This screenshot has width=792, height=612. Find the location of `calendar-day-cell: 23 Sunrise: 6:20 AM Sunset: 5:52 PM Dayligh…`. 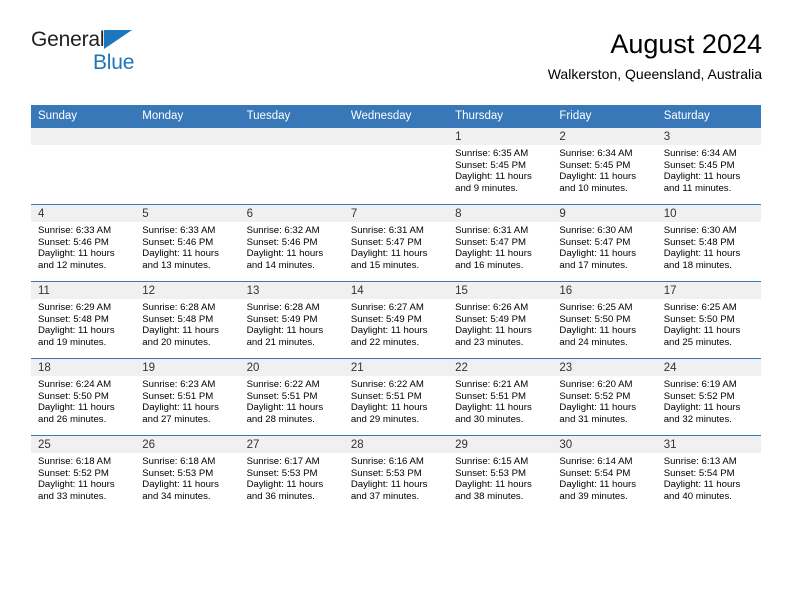

calendar-day-cell: 23 Sunrise: 6:20 AM Sunset: 5:52 PM Dayligh… is located at coordinates (604, 397).